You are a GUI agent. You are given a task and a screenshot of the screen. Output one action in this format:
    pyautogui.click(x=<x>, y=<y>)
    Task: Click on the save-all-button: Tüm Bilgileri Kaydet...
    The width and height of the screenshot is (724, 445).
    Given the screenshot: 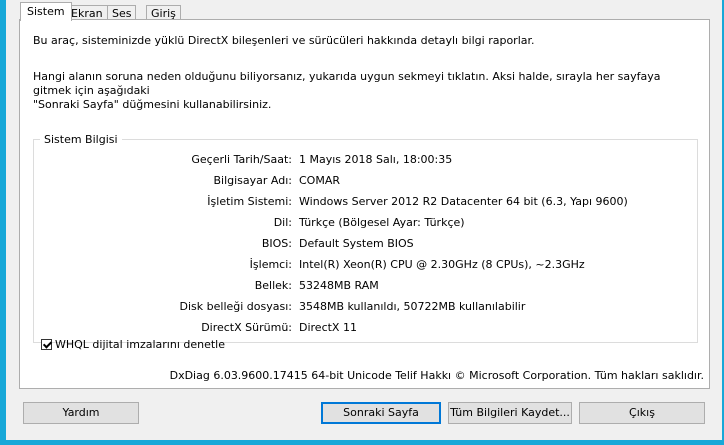 What is the action you would take?
    pyautogui.click(x=510, y=413)
    